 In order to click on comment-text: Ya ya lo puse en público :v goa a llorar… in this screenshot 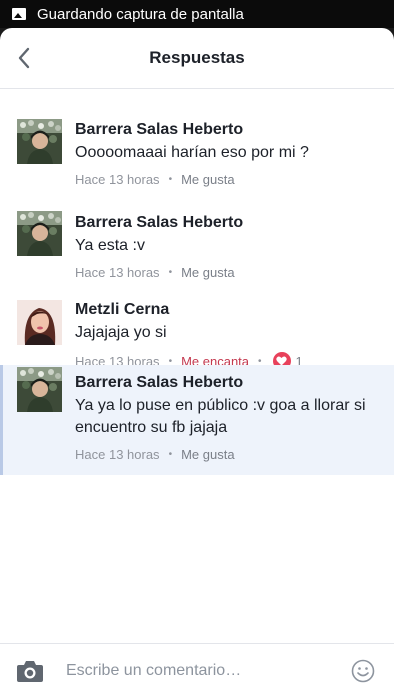, I will do `click(220, 416)`.